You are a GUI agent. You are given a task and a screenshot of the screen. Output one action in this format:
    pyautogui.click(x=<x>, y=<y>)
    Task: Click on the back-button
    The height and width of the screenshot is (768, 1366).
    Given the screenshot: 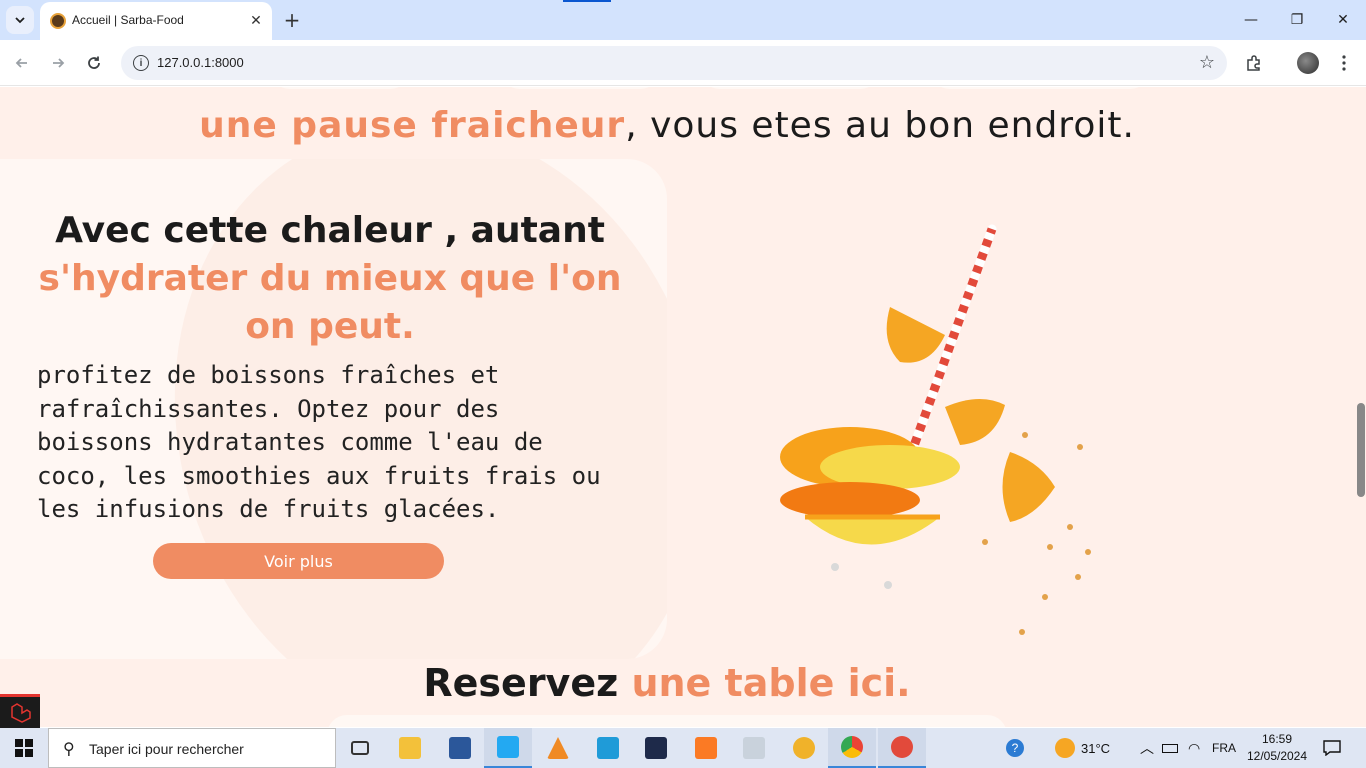 What is the action you would take?
    pyautogui.click(x=22, y=63)
    